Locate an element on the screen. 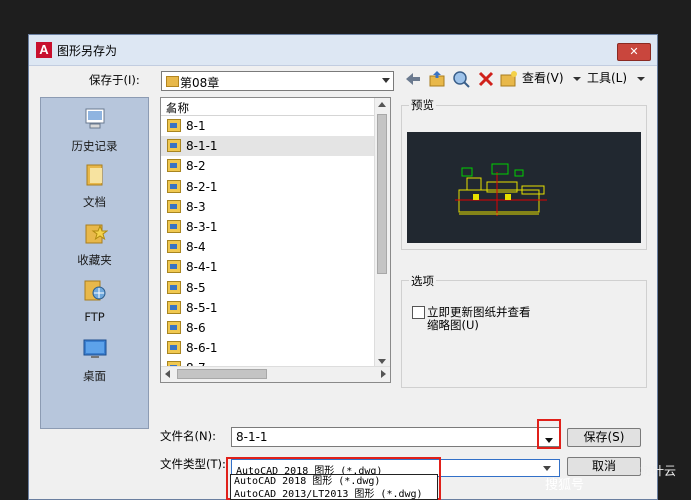 The image size is (691, 500). file-name: 8-2 is located at coordinates (196, 166).